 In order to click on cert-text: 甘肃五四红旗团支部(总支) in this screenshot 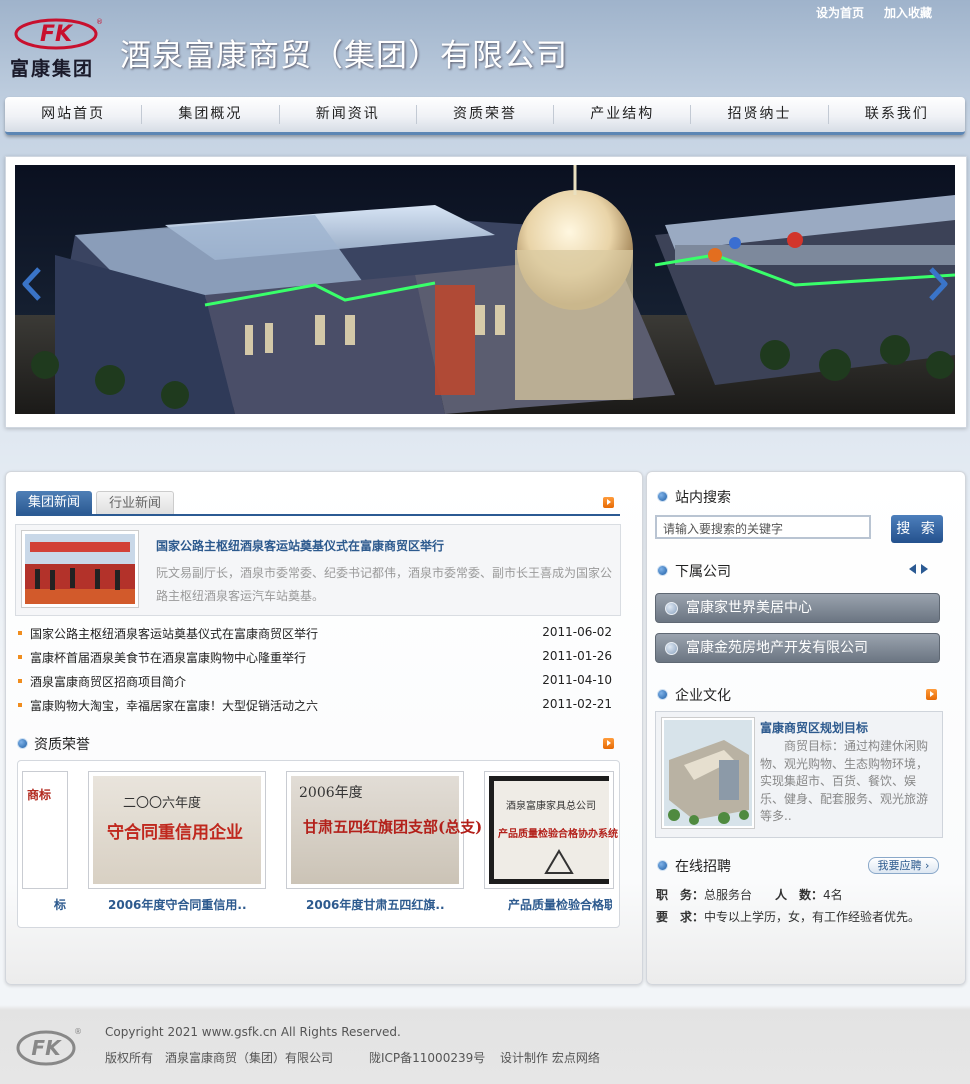, I will do `click(393, 827)`.